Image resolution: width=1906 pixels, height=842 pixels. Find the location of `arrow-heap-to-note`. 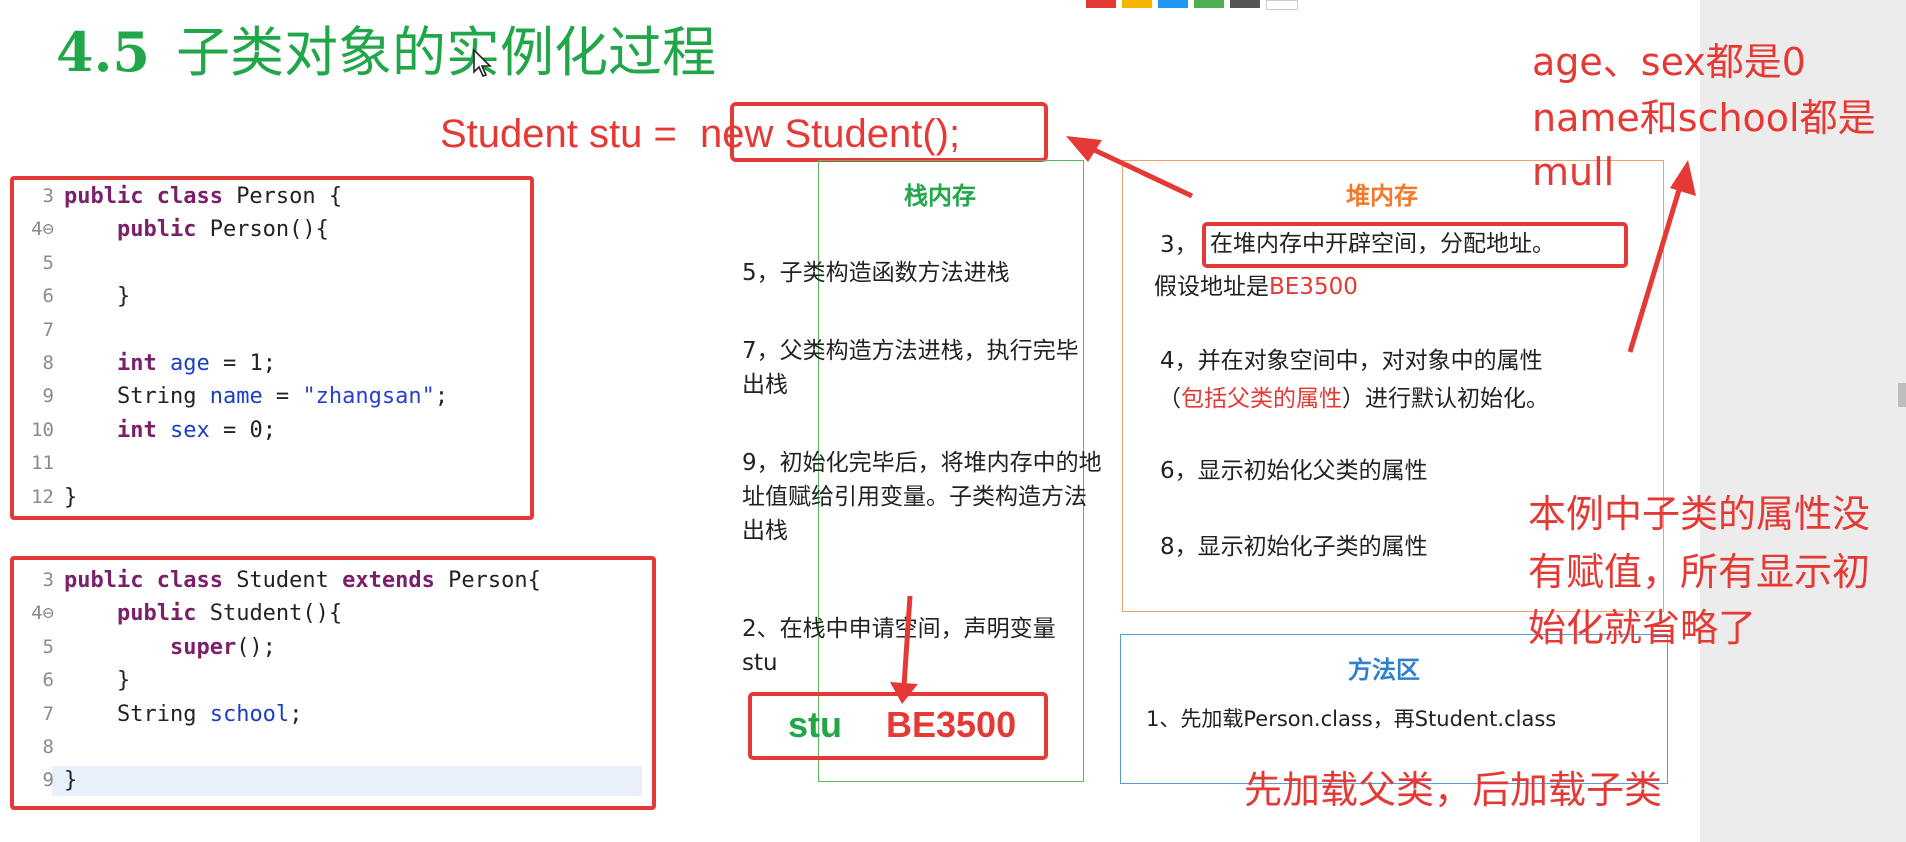

arrow-heap-to-note is located at coordinates (1656, 266).